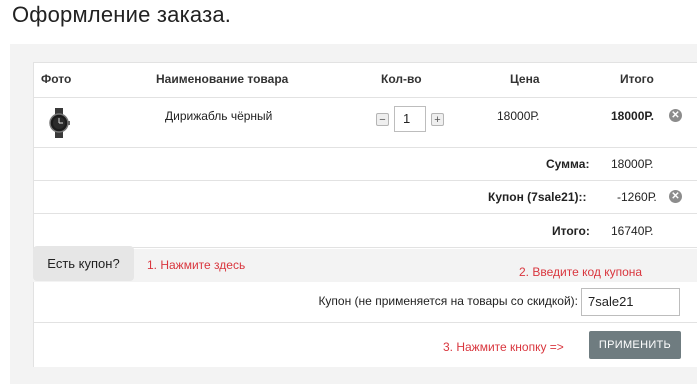  Describe the element at coordinates (581, 272) in the screenshot. I see `hint-step-2: 2. Введите код купона` at that location.